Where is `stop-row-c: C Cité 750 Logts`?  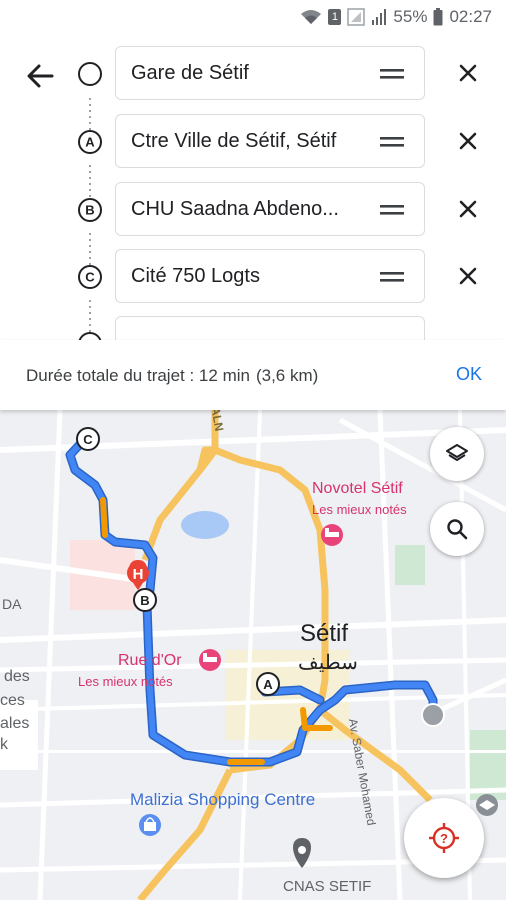
stop-row-c: C Cité 750 Logts is located at coordinates (253, 277).